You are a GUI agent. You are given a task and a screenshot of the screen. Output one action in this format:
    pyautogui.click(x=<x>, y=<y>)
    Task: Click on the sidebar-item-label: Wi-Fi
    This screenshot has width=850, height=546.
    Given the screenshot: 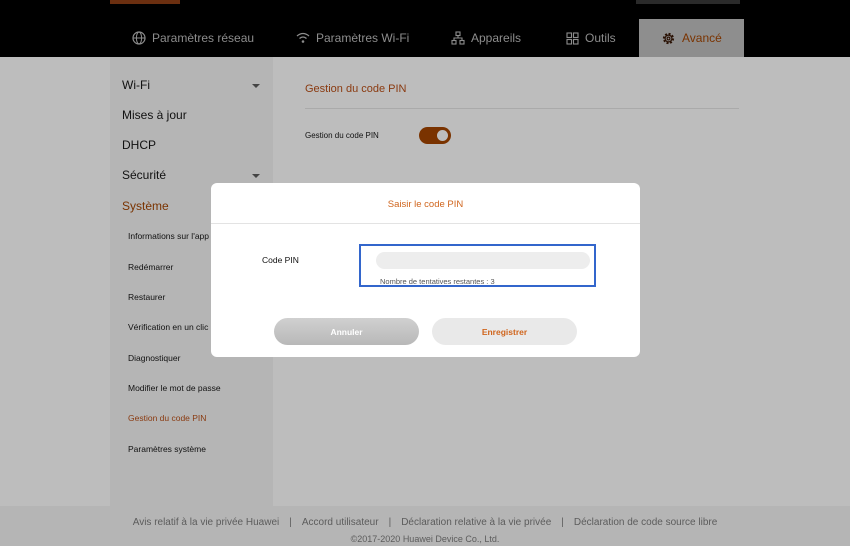 What is the action you would take?
    pyautogui.click(x=136, y=85)
    